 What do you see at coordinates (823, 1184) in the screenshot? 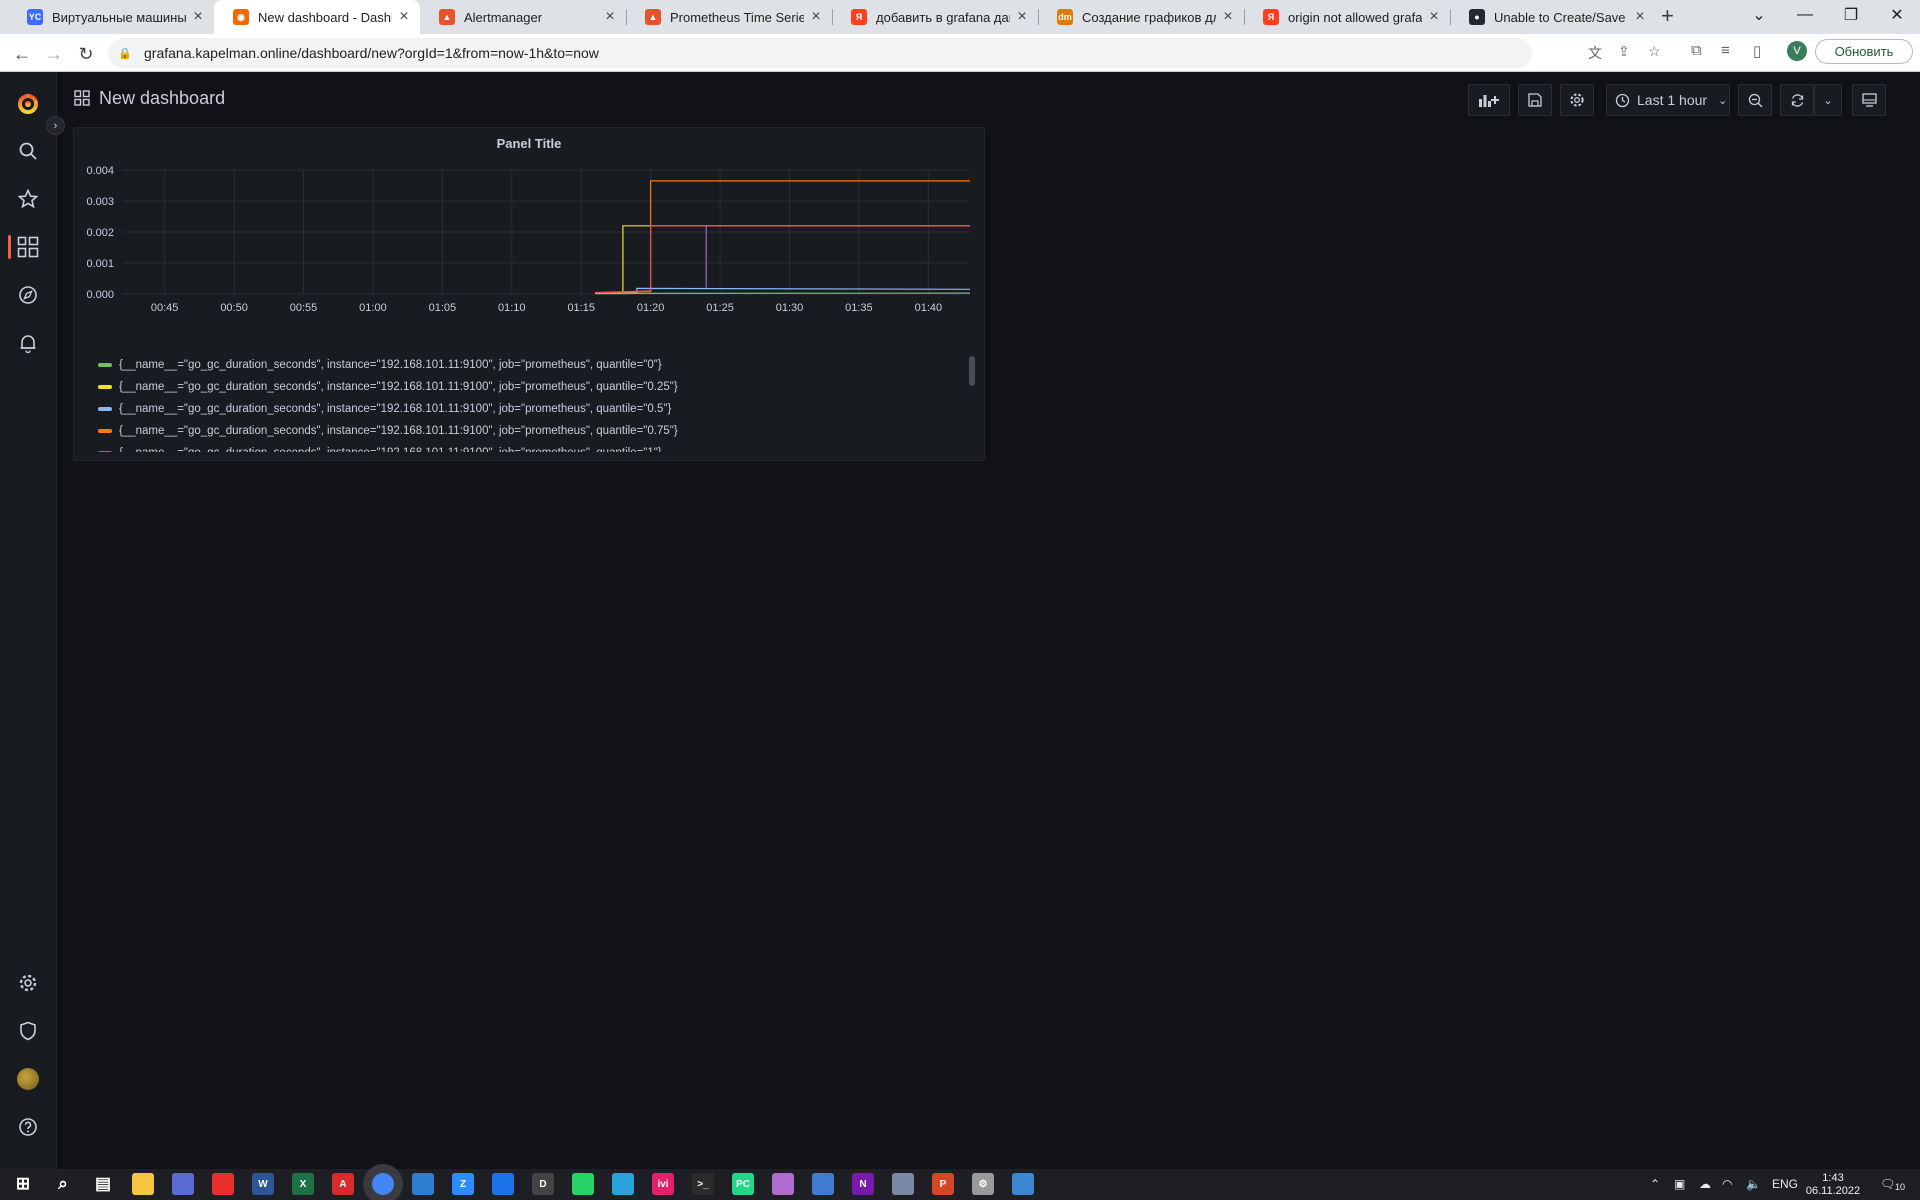
I see `remote-icon` at bounding box center [823, 1184].